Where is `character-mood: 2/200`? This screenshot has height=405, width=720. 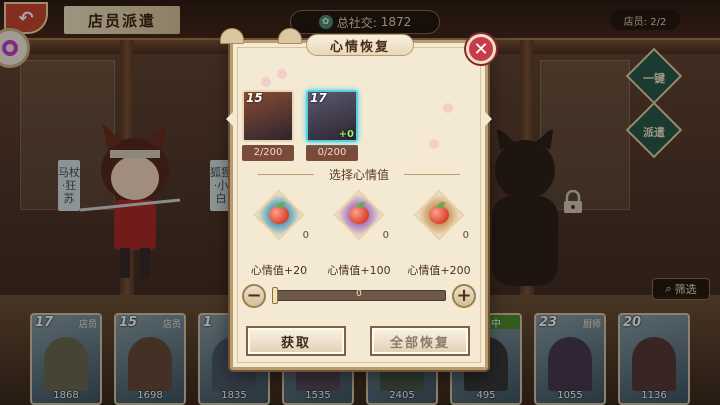
character-mood: 2/200 is located at coordinates (268, 153).